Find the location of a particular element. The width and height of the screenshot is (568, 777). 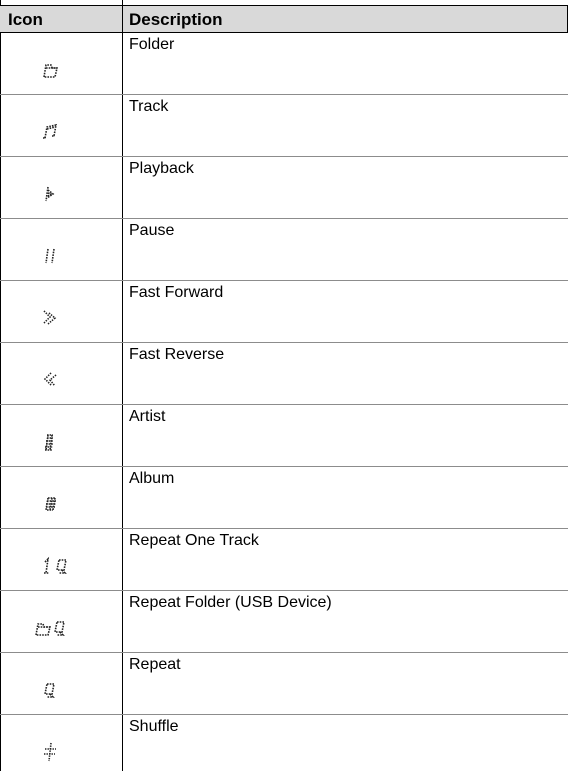

table-row: Album is located at coordinates (284, 498).